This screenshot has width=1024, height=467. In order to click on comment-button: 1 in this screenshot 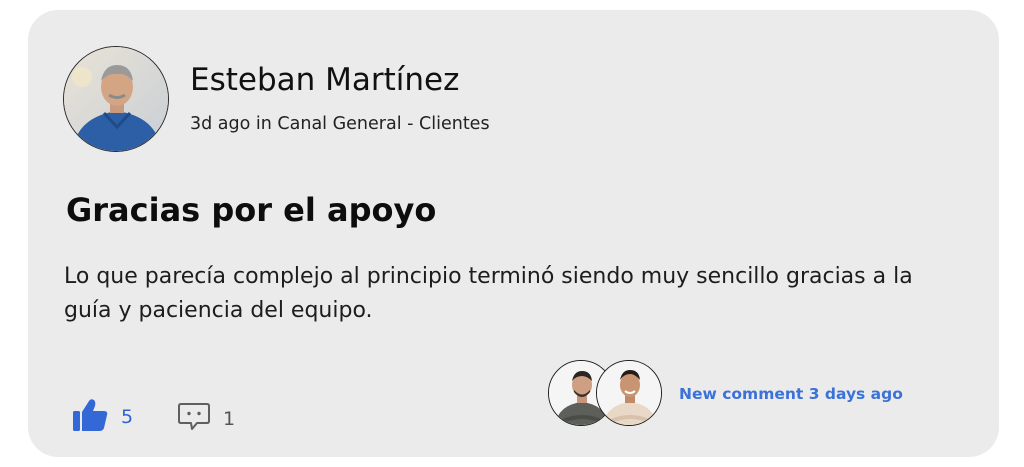, I will do `click(207, 419)`.